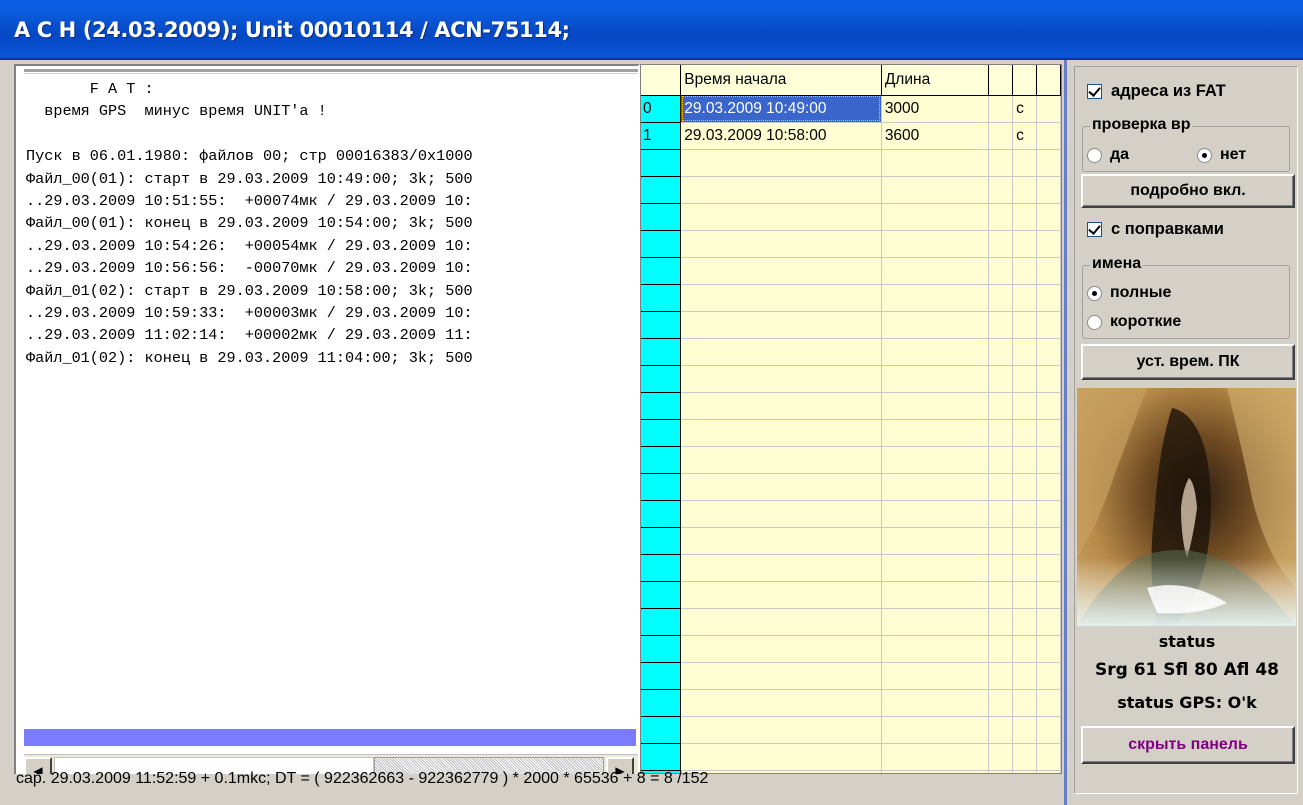  What do you see at coordinates (851, 136) in the screenshot?
I see `table-row: 1 29.03.2009 10:58:00 3600 c` at bounding box center [851, 136].